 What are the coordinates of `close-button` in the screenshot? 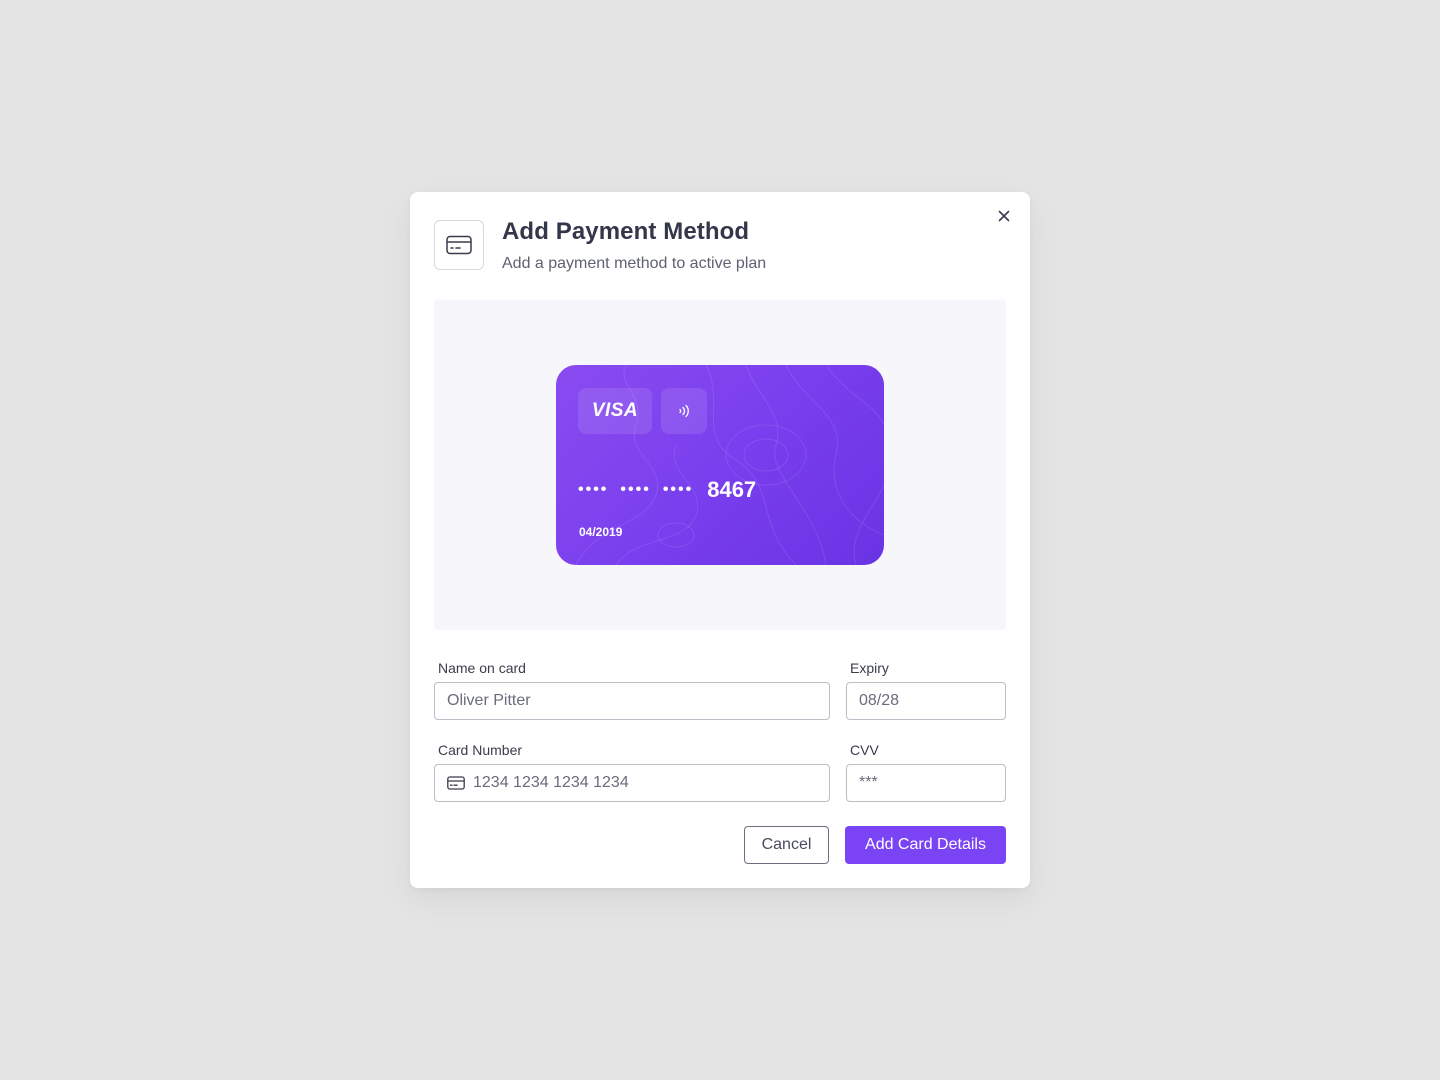 It's located at (1004, 216).